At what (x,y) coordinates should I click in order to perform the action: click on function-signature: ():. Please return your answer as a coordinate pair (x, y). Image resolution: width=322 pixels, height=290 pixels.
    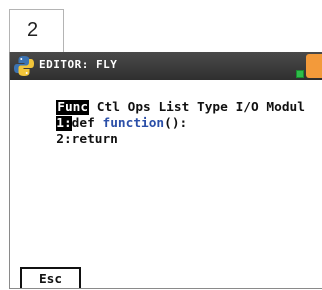
    Looking at the image, I should click on (176, 123).